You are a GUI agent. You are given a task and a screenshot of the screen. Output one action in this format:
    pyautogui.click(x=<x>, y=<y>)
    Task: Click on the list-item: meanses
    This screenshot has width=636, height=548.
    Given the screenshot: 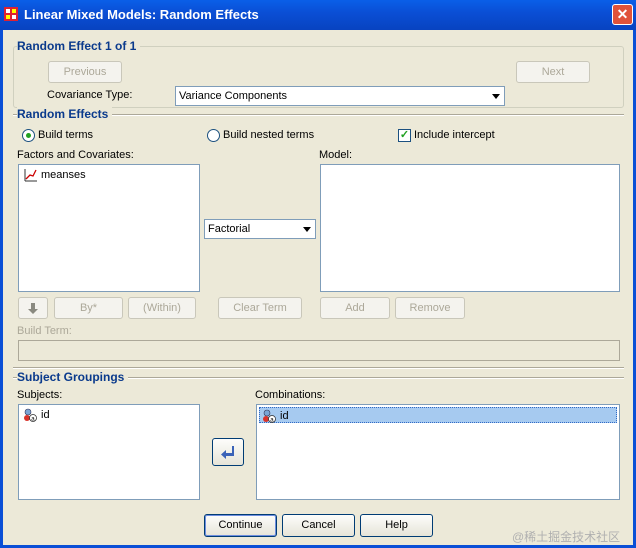 What is the action you would take?
    pyautogui.click(x=53, y=175)
    